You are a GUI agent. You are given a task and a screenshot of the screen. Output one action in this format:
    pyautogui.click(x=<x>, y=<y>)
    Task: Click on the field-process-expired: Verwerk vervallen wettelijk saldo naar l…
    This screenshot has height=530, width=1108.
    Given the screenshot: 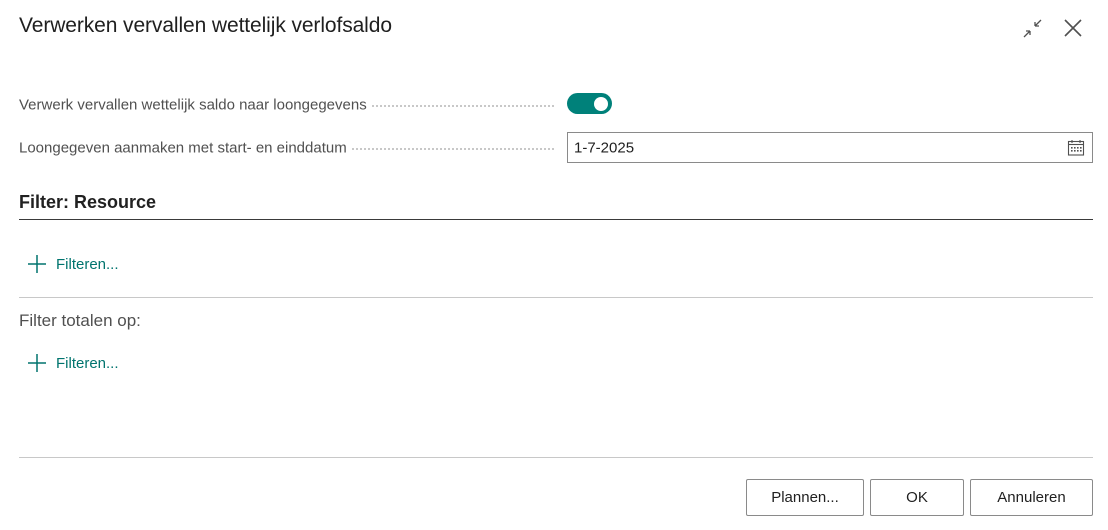 What is the action you would take?
    pyautogui.click(x=556, y=105)
    